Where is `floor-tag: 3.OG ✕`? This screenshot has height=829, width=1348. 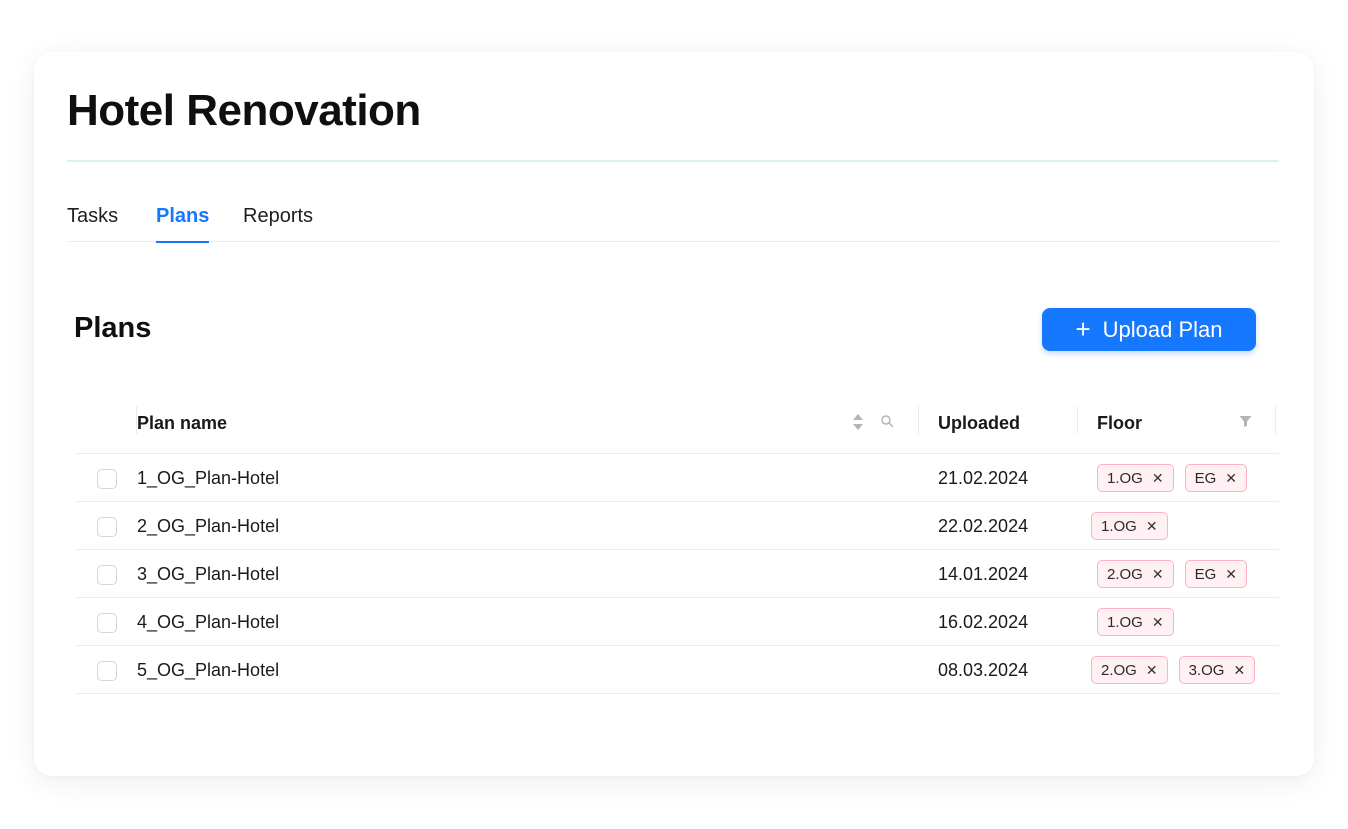 floor-tag: 3.OG ✕ is located at coordinates (1217, 670).